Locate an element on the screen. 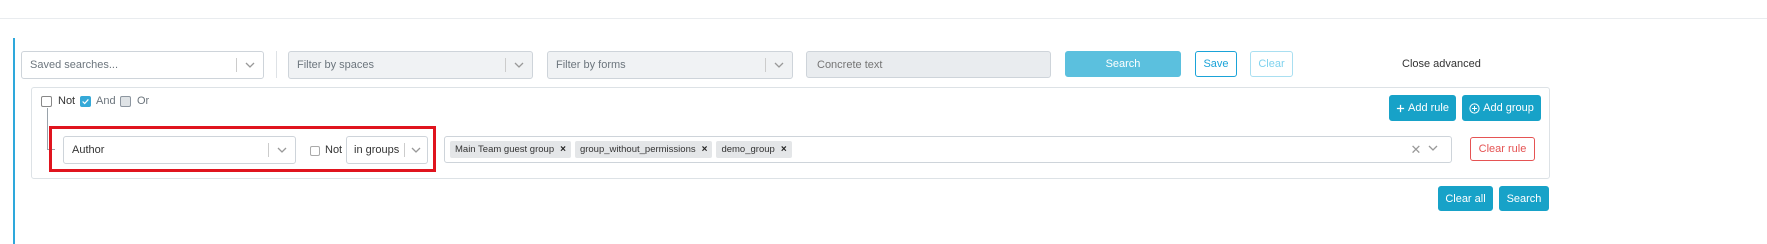  forms-filter-select: Filter by forms is located at coordinates (670, 65).